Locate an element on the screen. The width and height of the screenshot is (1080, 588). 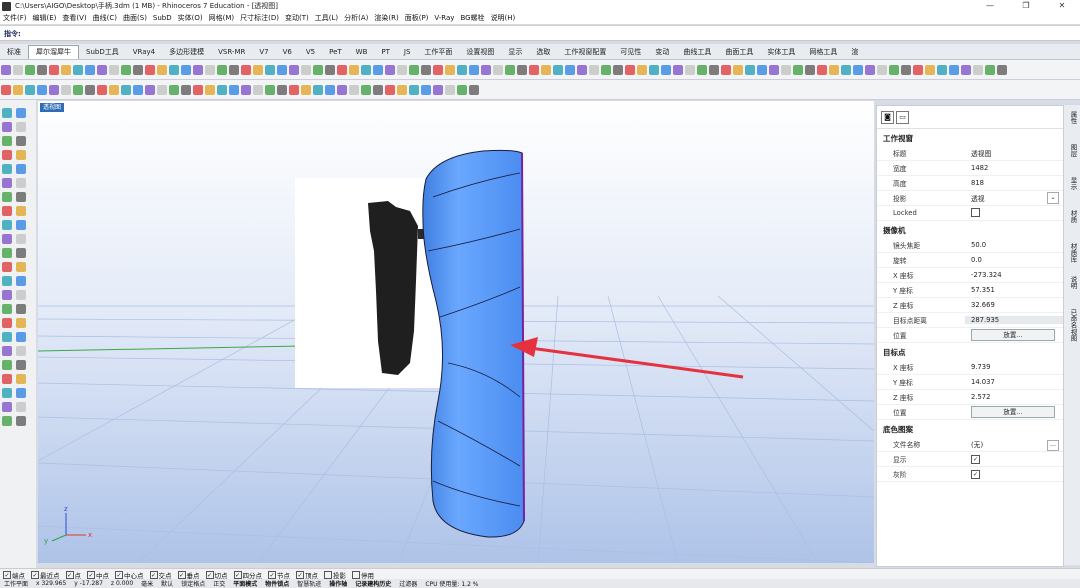
toolbar-tab: 显示 is located at coordinates (515, 52).